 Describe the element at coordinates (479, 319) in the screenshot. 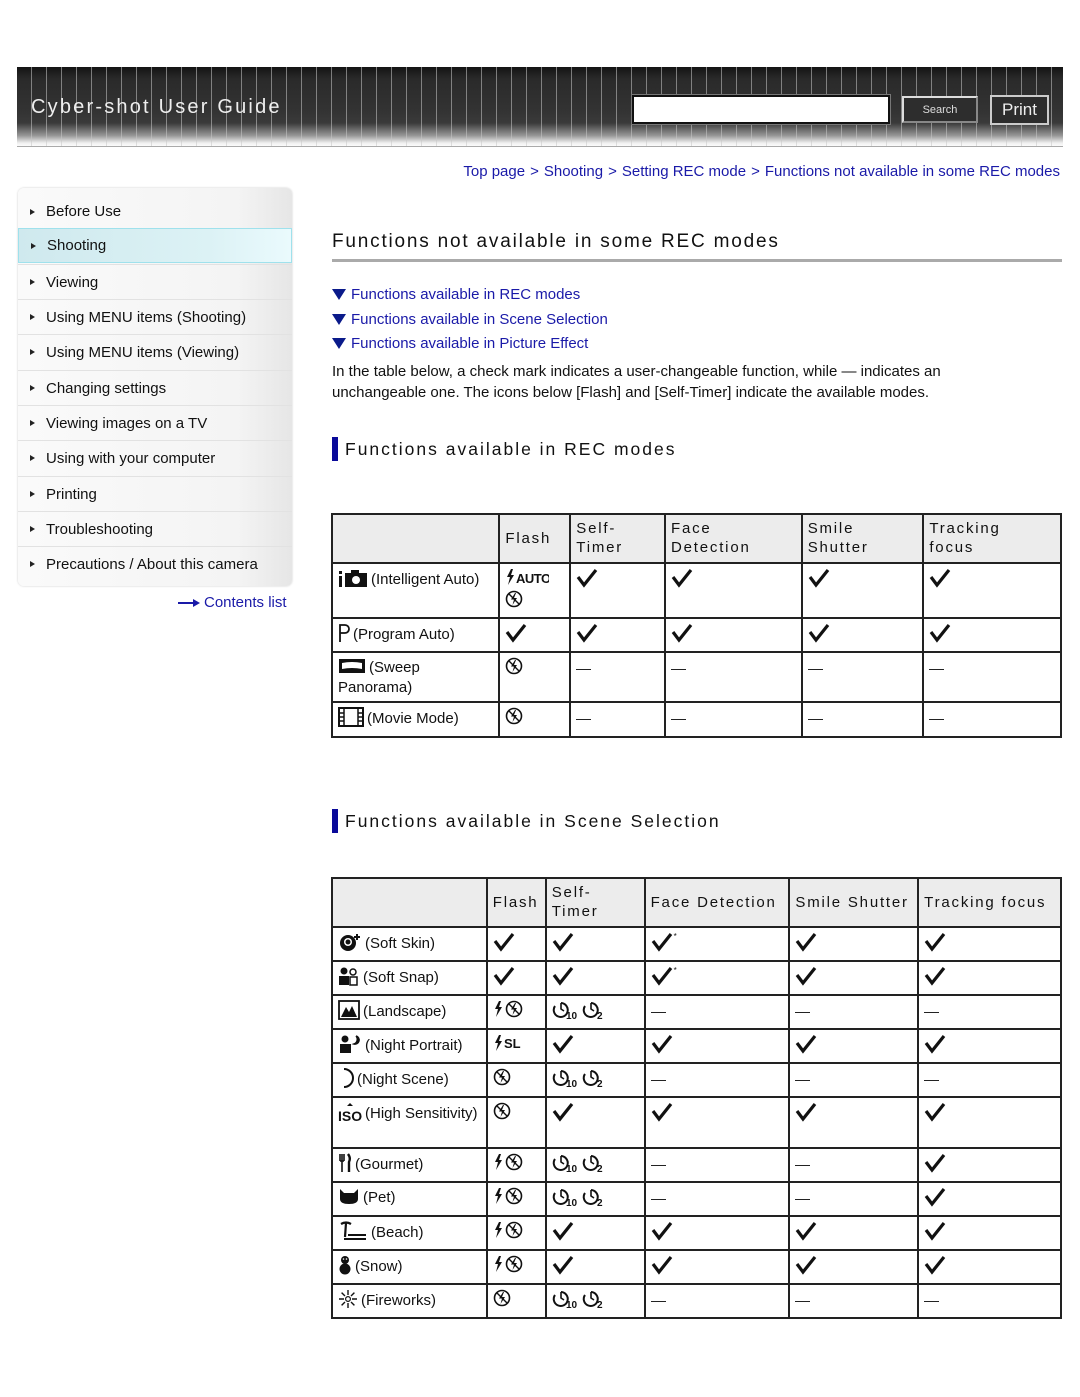

I see `anchor-link-label: Functions available in Scene Selection` at that location.